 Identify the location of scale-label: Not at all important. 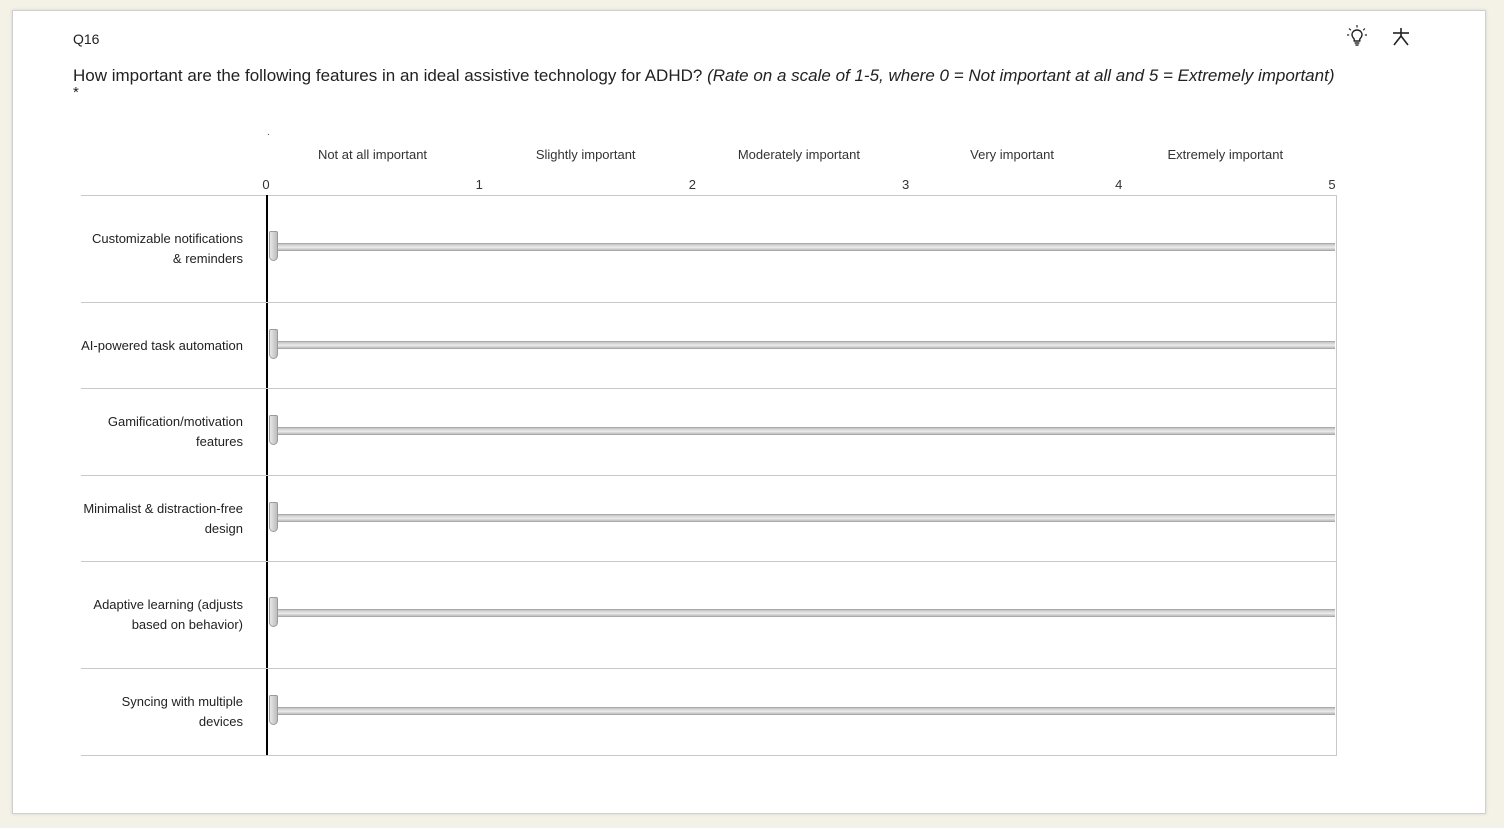
(372, 154).